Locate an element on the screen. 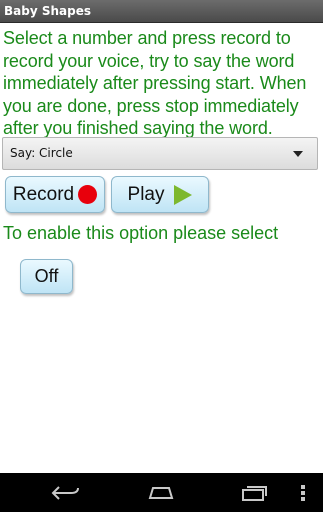 Image resolution: width=323 pixels, height=512 pixels. off-toggle-button: Off is located at coordinates (46, 276).